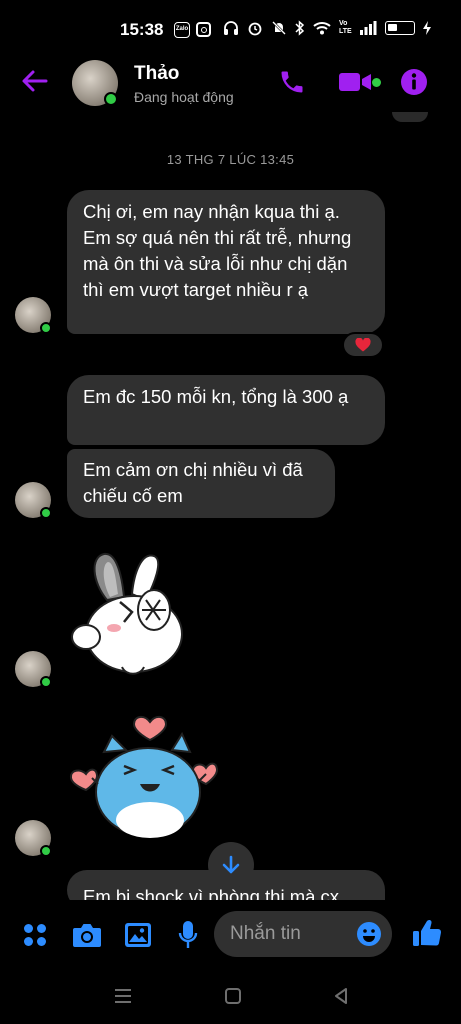 The width and height of the screenshot is (461, 1024). What do you see at coordinates (341, 996) in the screenshot?
I see `back-nav-icon` at bounding box center [341, 996].